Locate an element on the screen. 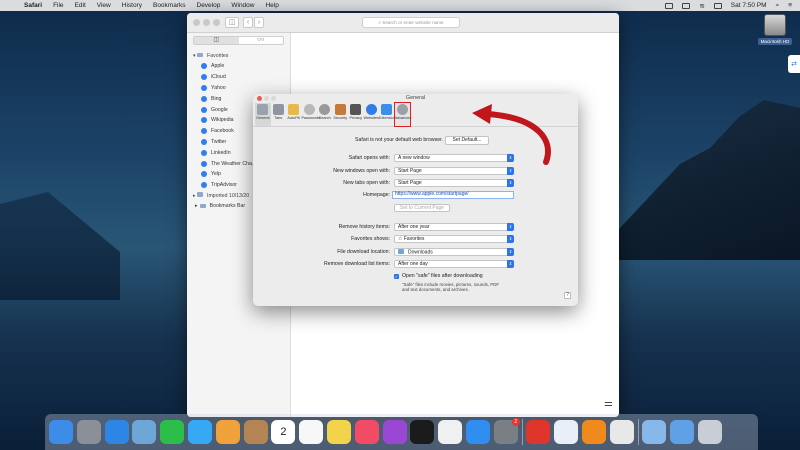 The image size is (800, 450). dock-news-icon is located at coordinates (450, 432).